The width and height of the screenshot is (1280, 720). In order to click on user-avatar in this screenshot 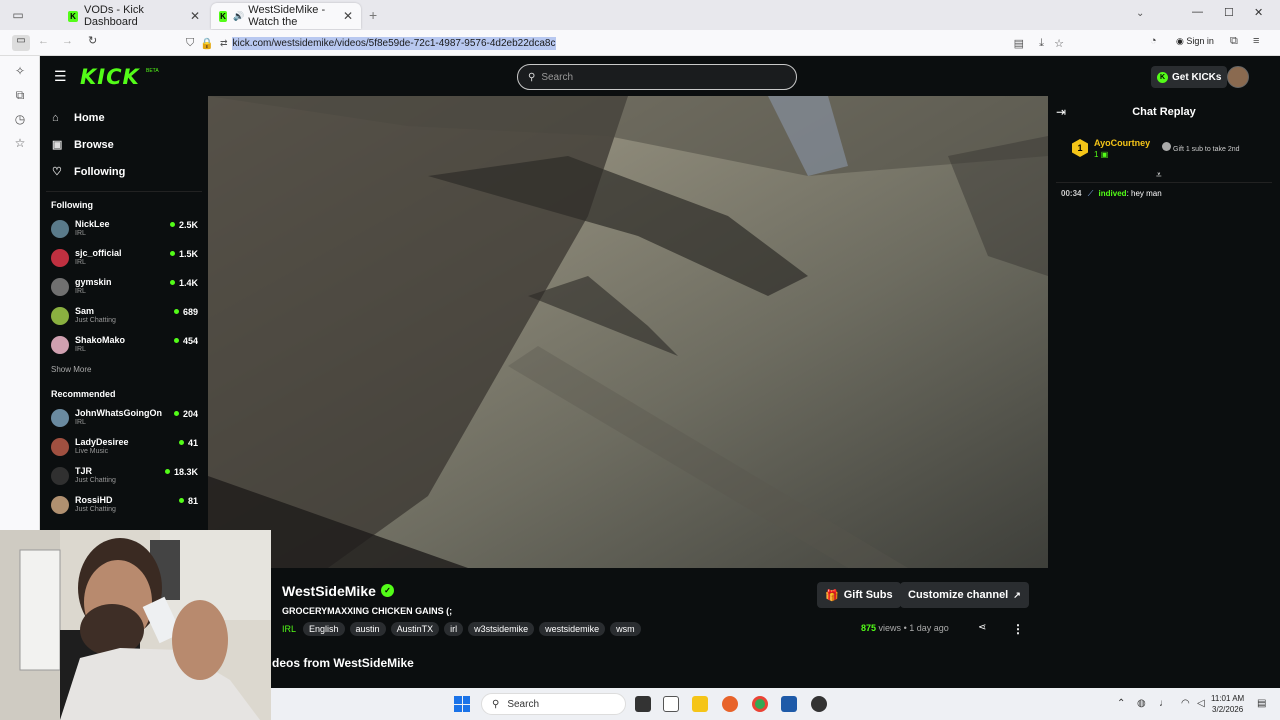, I will do `click(1238, 77)`.